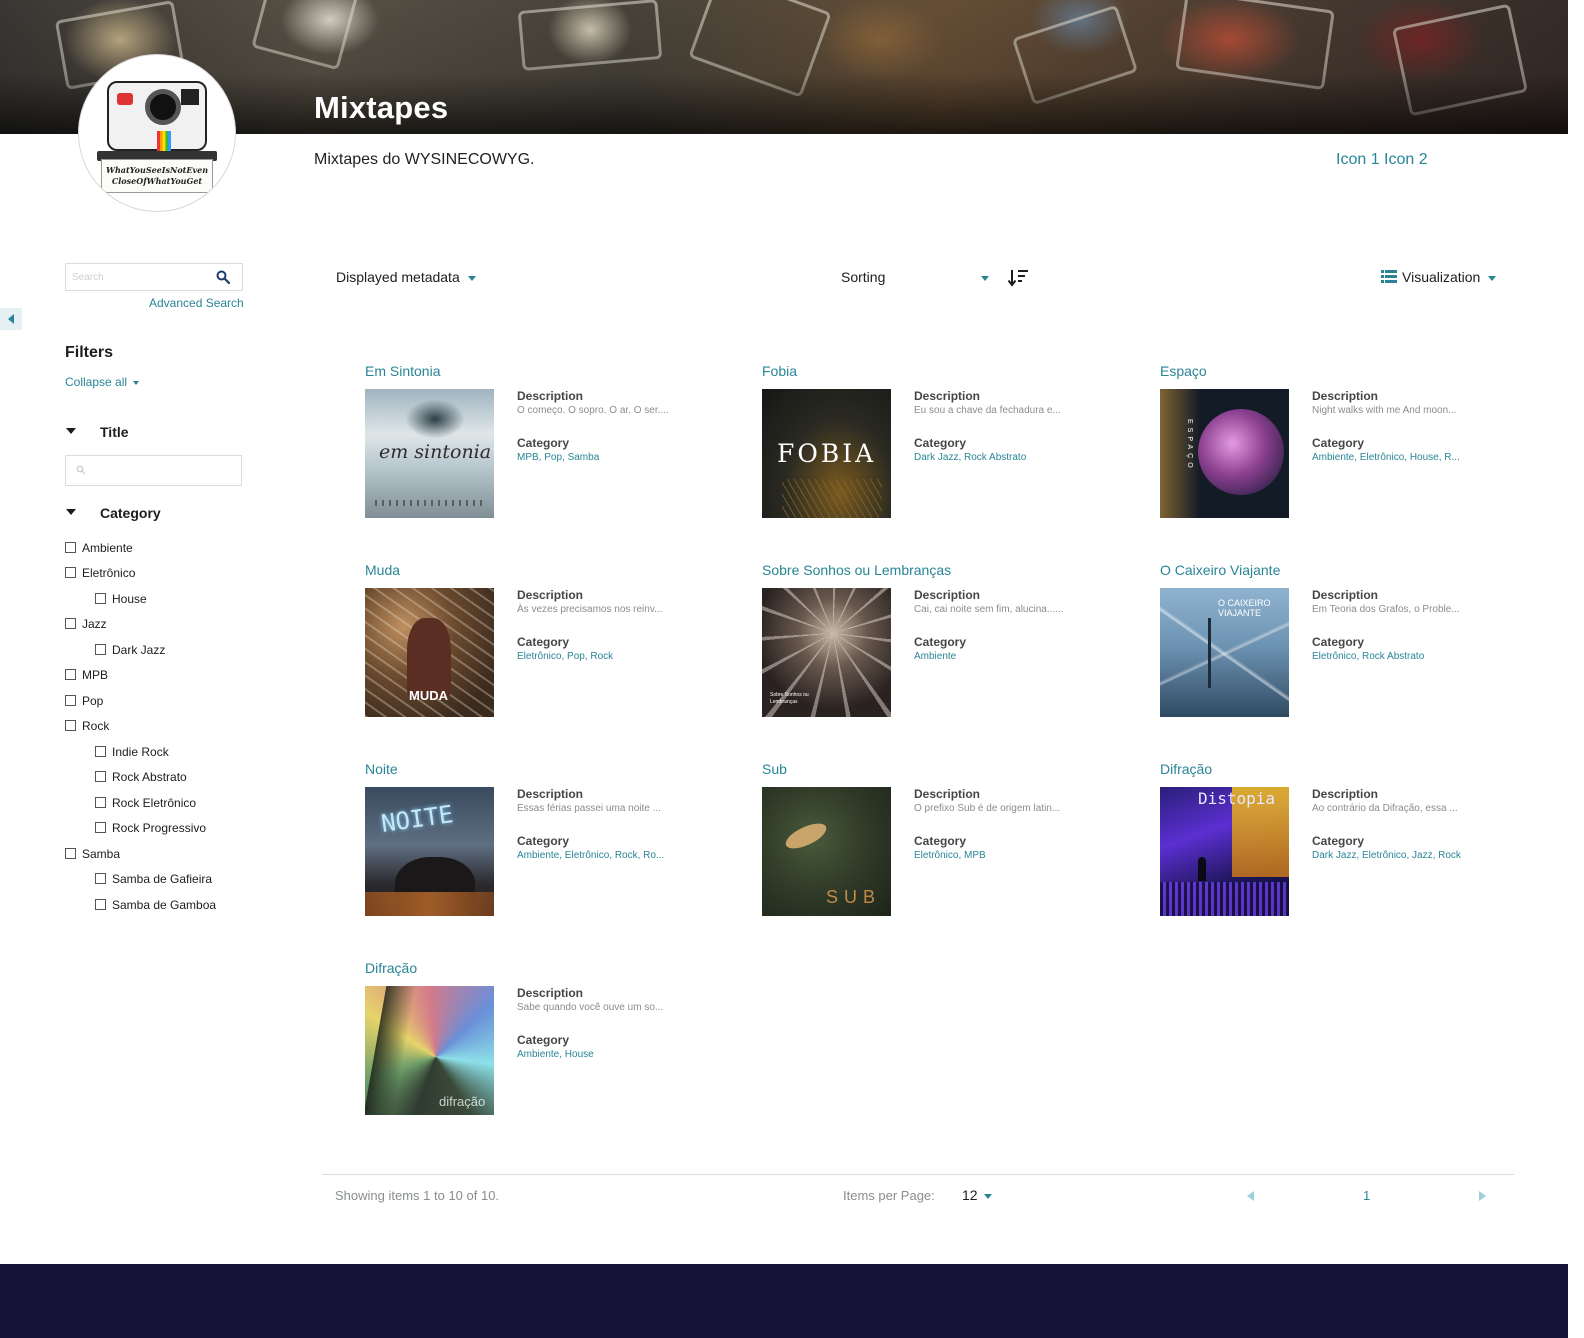 Image resolution: width=1584 pixels, height=1338 pixels. Describe the element at coordinates (130, 650) in the screenshot. I see `category-checkbox-dark-jazz: Dark Jazz` at that location.